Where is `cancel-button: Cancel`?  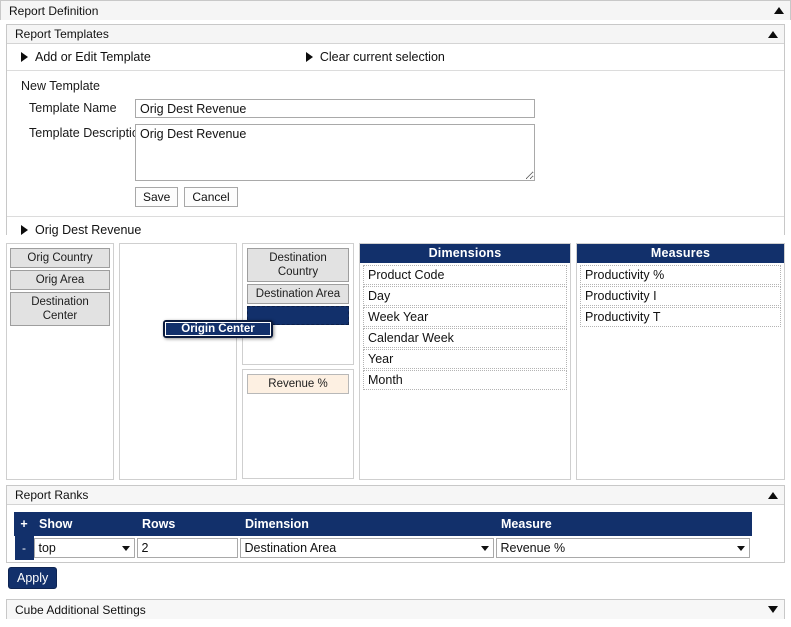 cancel-button: Cancel is located at coordinates (211, 197).